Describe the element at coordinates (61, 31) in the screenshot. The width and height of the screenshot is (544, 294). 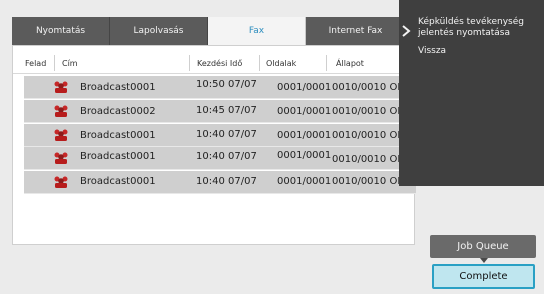
I see `tab-print: Nyomtatás` at that location.